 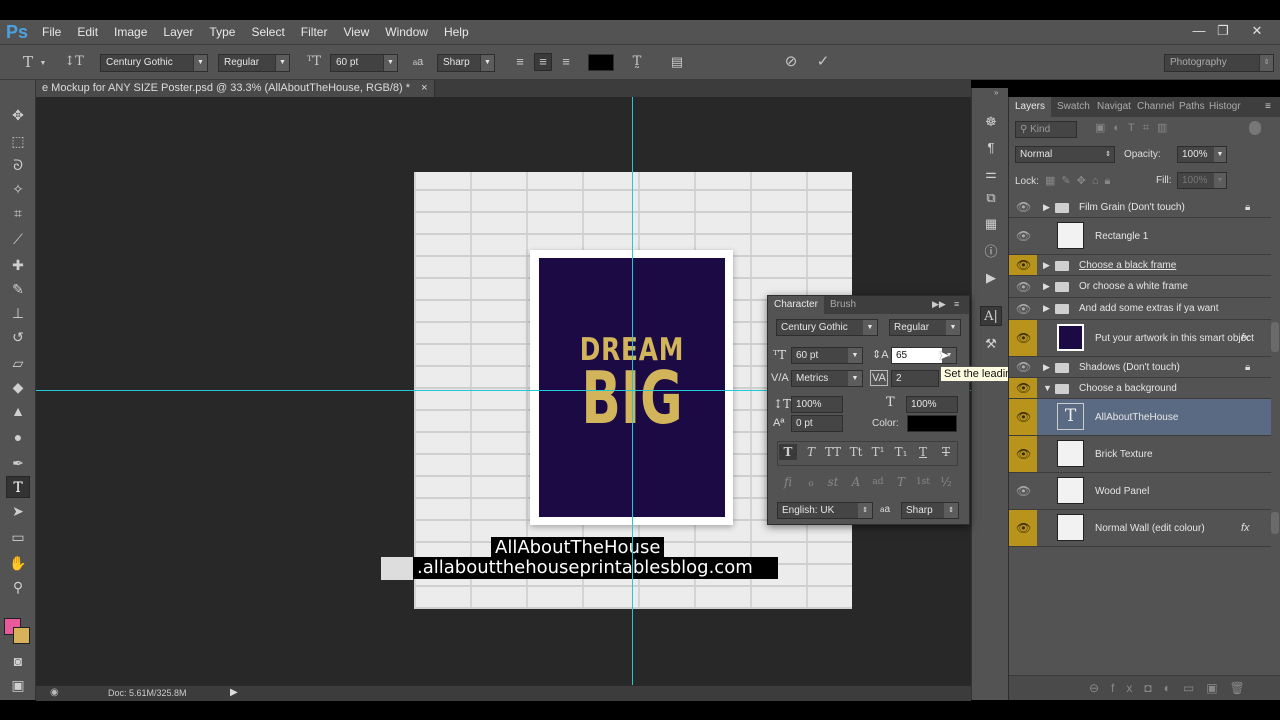 I want to click on menu-layer: Layer, so click(x=178, y=32).